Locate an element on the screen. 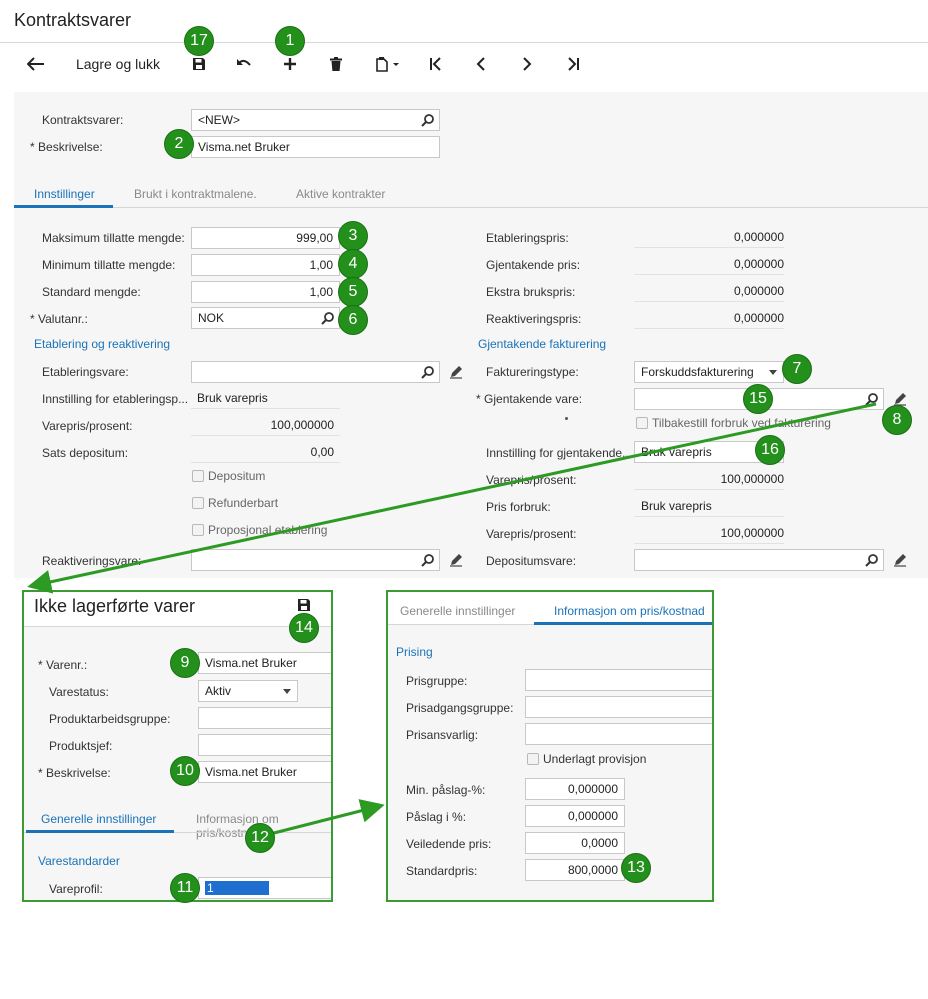  badge-9: 9 is located at coordinates (185, 663).